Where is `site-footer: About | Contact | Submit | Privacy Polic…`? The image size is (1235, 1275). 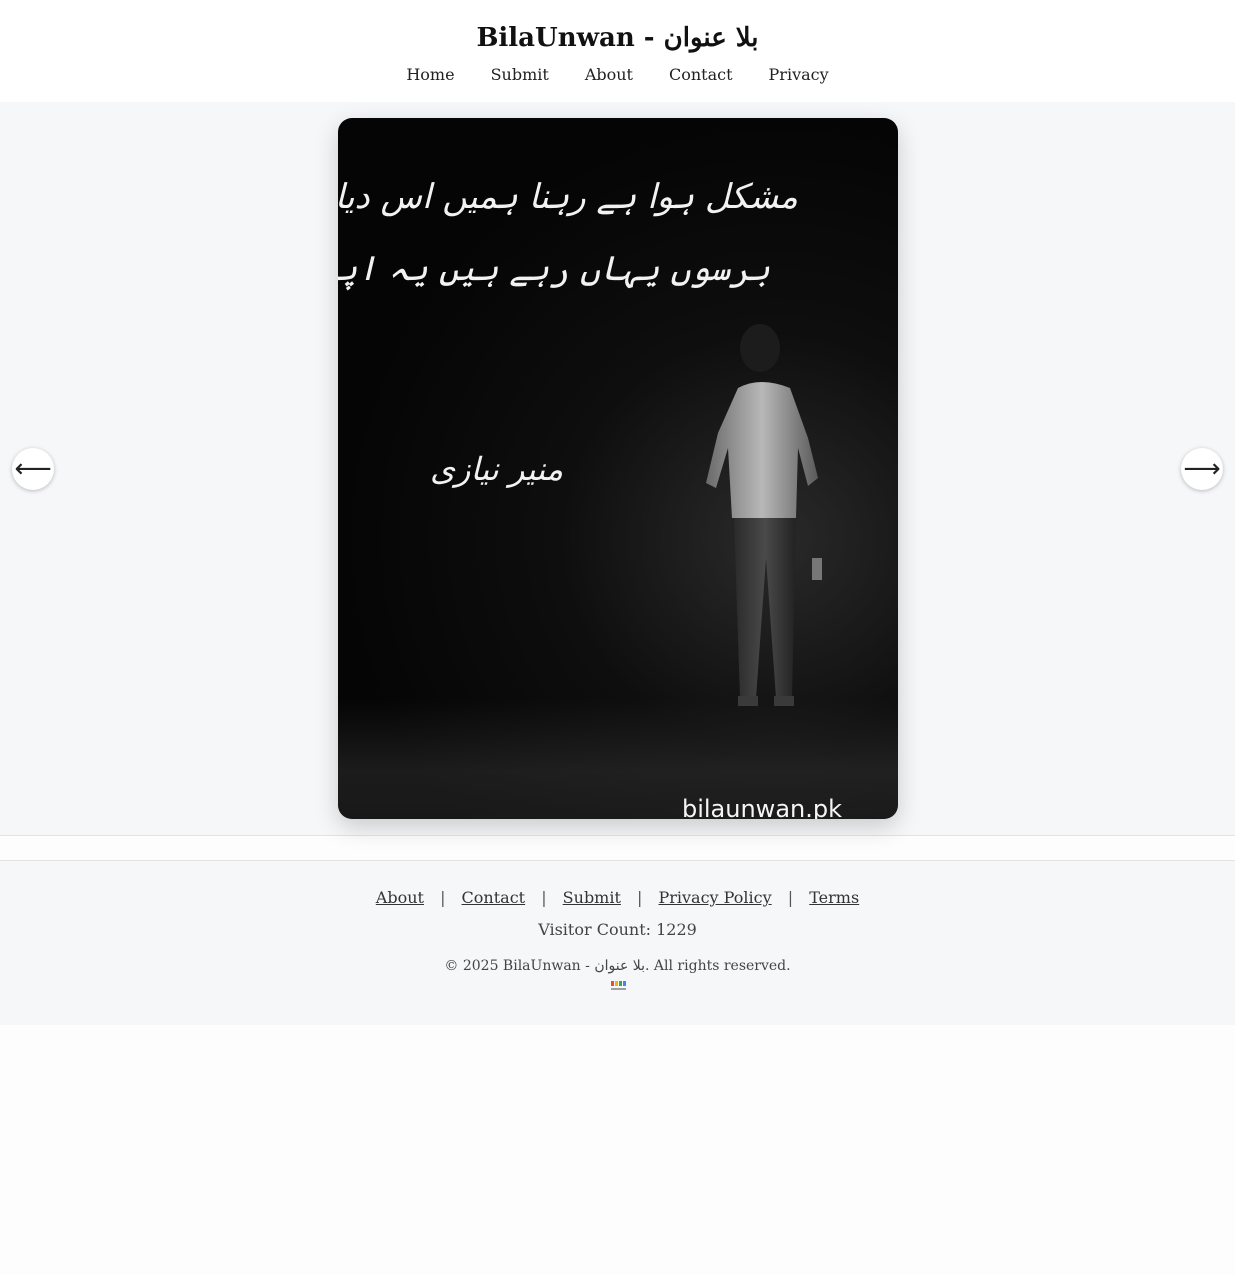 site-footer: About | Contact | Submit | Privacy Polic… is located at coordinates (617, 942).